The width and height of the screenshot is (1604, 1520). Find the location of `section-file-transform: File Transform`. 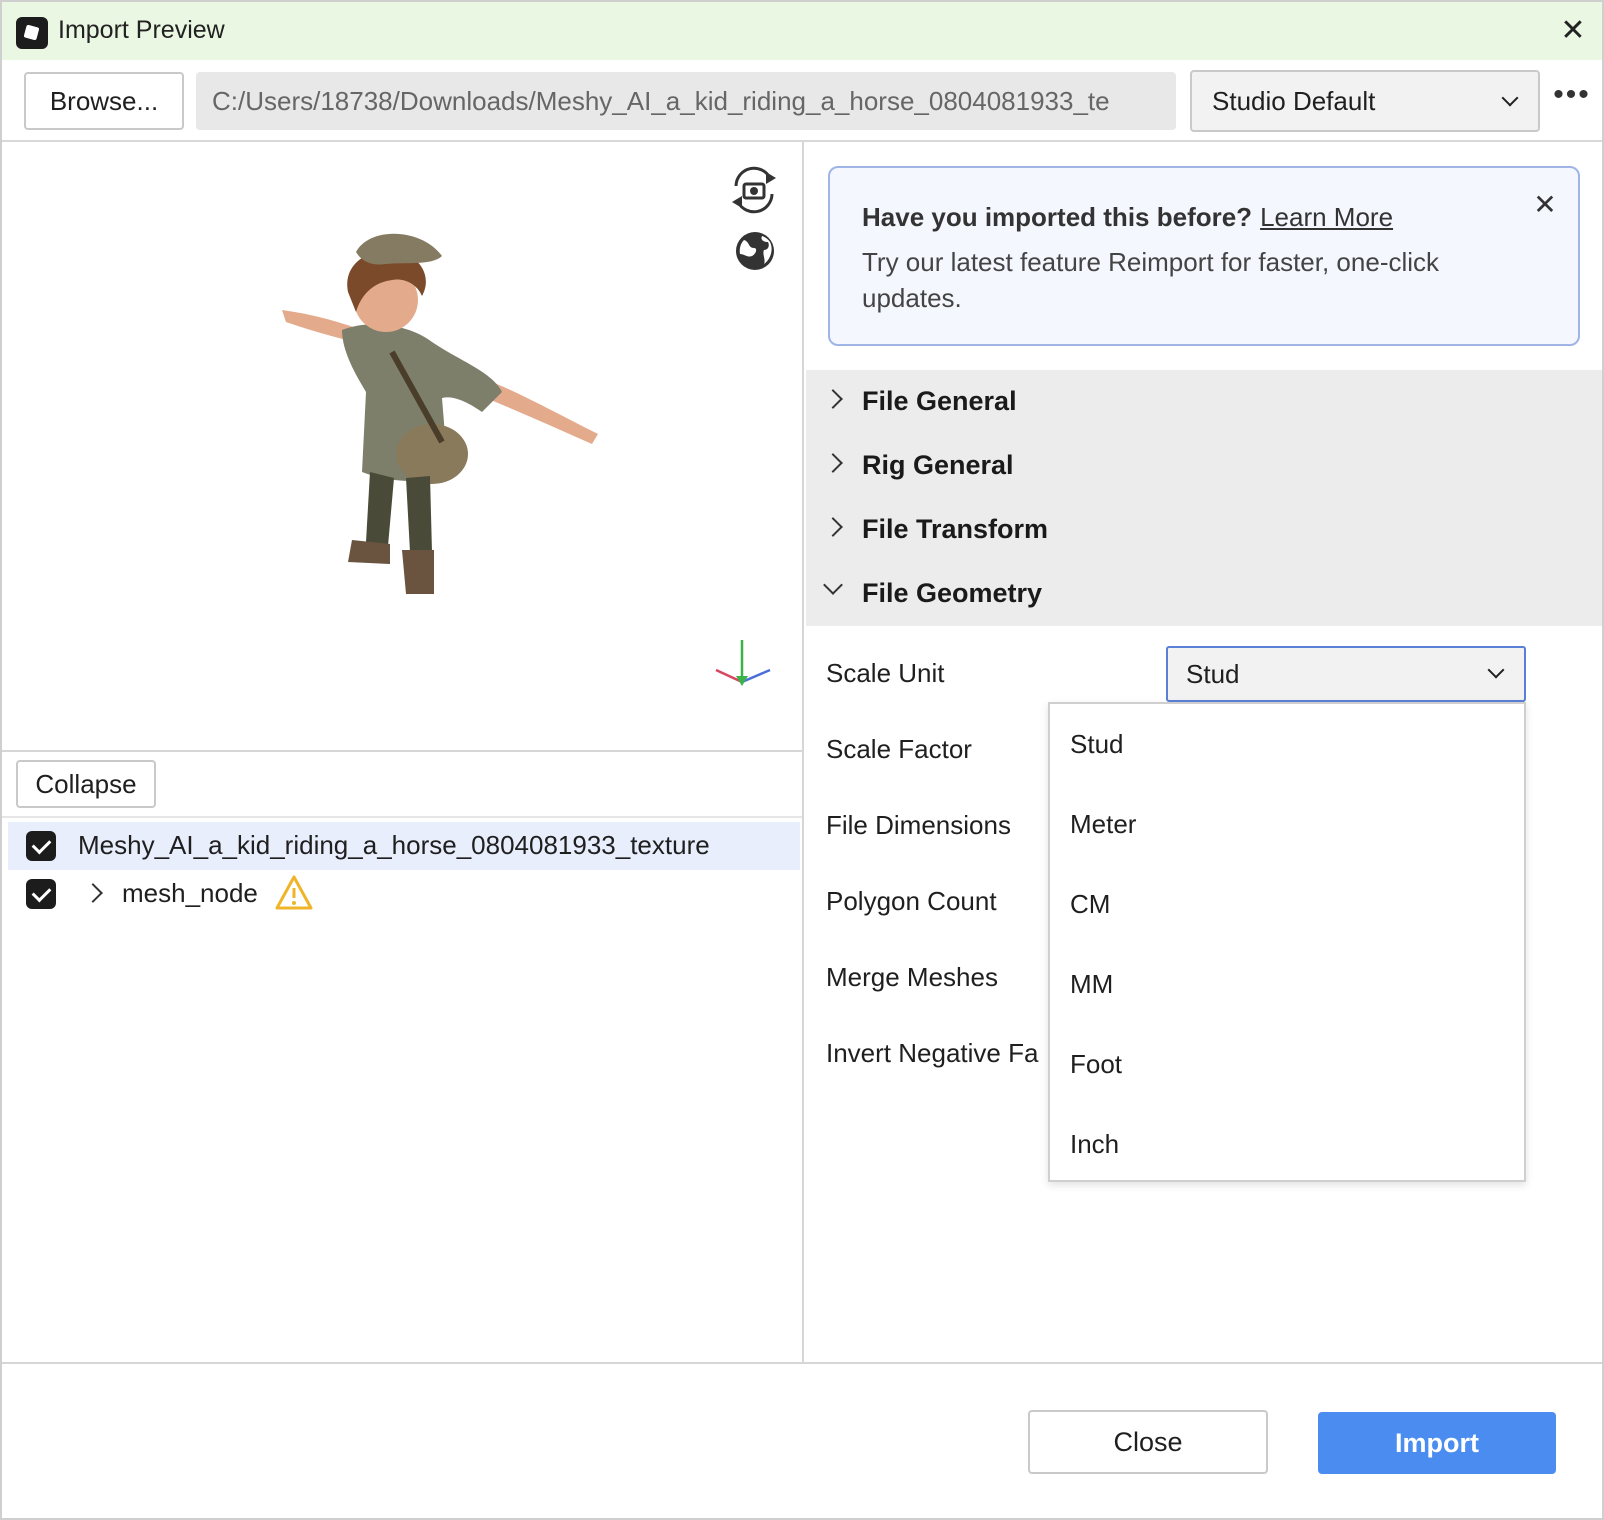

section-file-transform: File Transform is located at coordinates (1204, 530).